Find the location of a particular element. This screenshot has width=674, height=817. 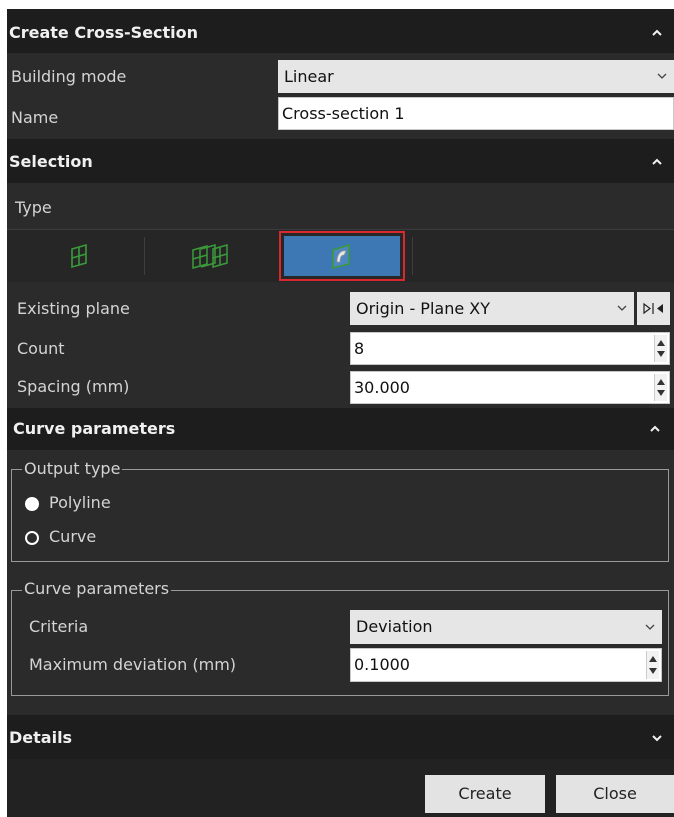

spacing-label: Spacing (mm) is located at coordinates (73, 386).